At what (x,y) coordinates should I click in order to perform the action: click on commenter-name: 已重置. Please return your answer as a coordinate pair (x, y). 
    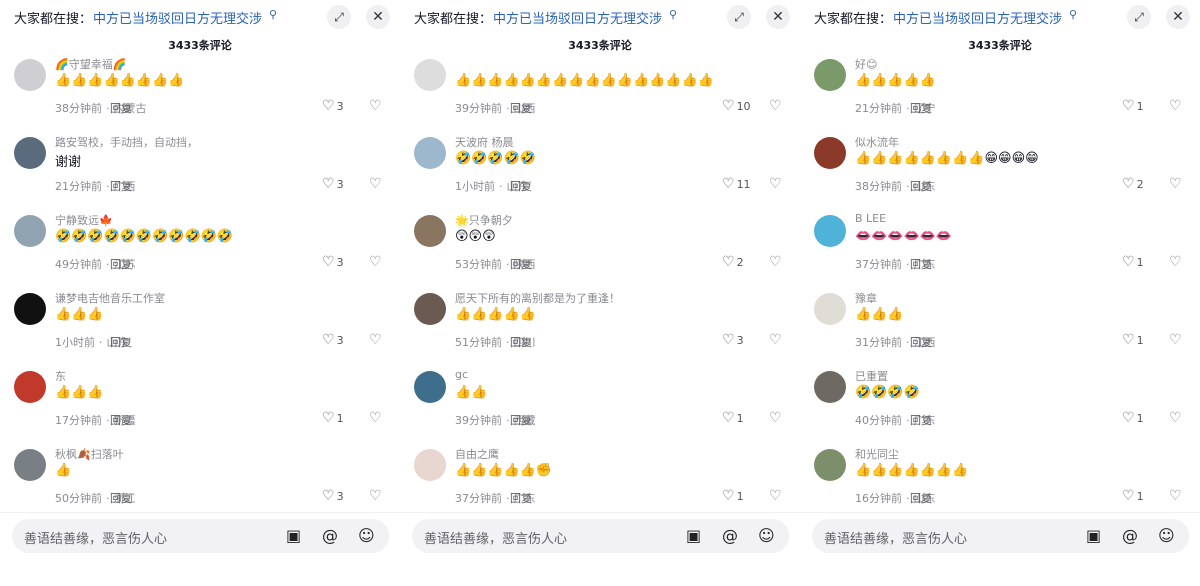
    Looking at the image, I should click on (871, 376).